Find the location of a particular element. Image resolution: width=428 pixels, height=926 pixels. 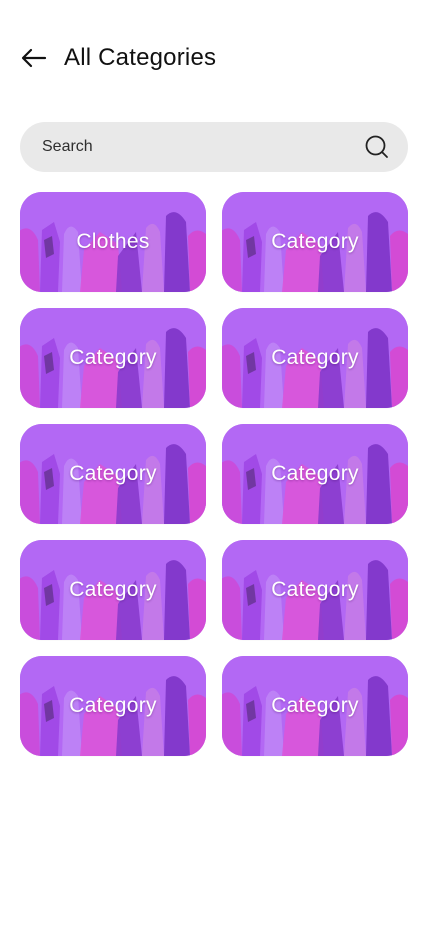

search-input is located at coordinates (197, 147).